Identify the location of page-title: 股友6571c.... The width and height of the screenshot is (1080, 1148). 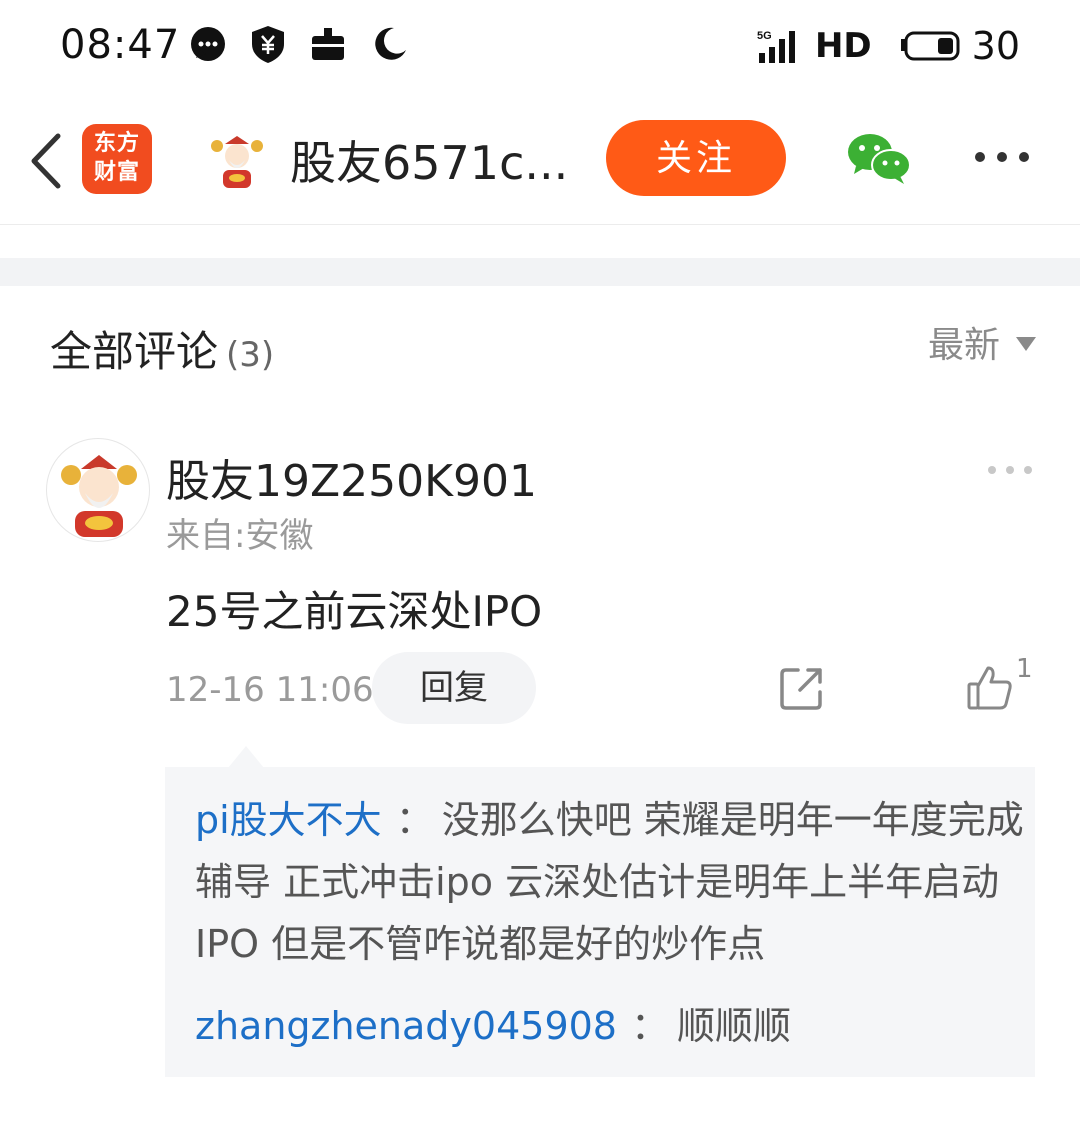
(429, 163).